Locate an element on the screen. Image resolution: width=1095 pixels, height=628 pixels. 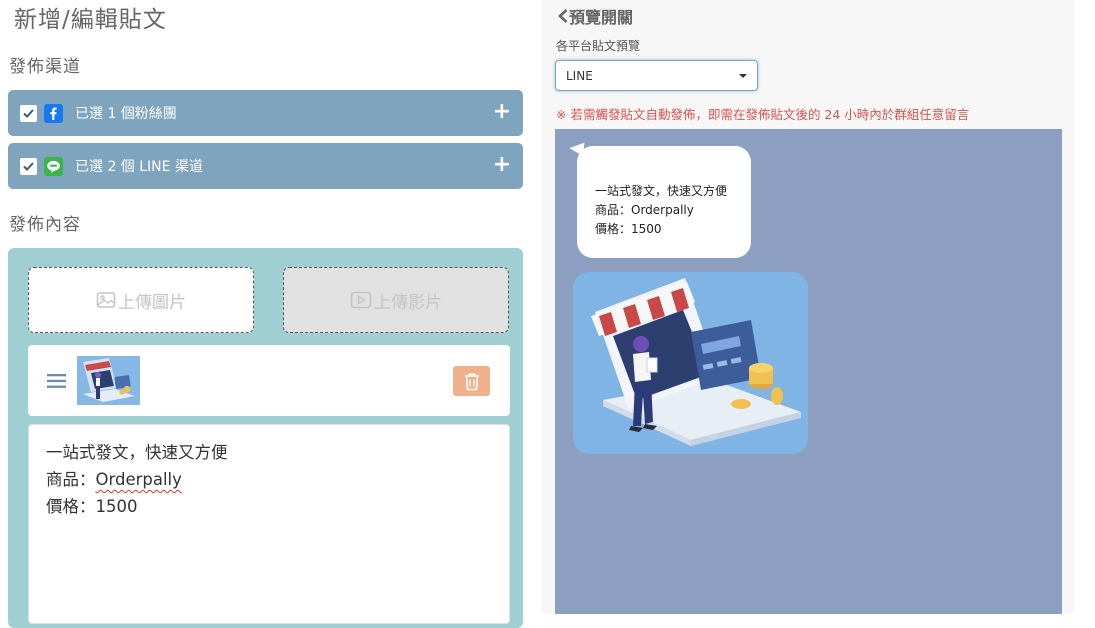
facebook-channel-label: 已選 1 個粉絲團 is located at coordinates (126, 114).